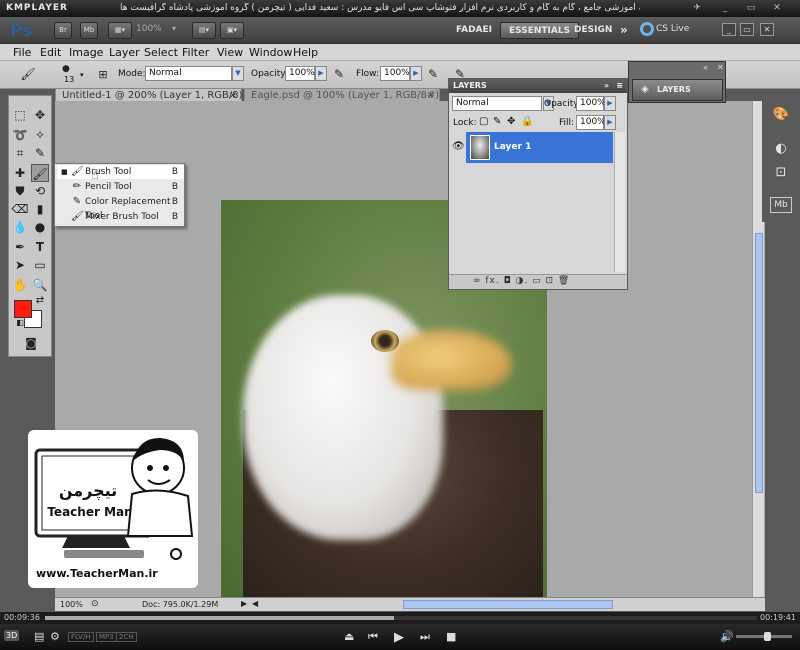 The width and height of the screenshot is (800, 650). What do you see at coordinates (781, 149) in the screenshot?
I see `adjustments-panel-icon: ◐` at bounding box center [781, 149].